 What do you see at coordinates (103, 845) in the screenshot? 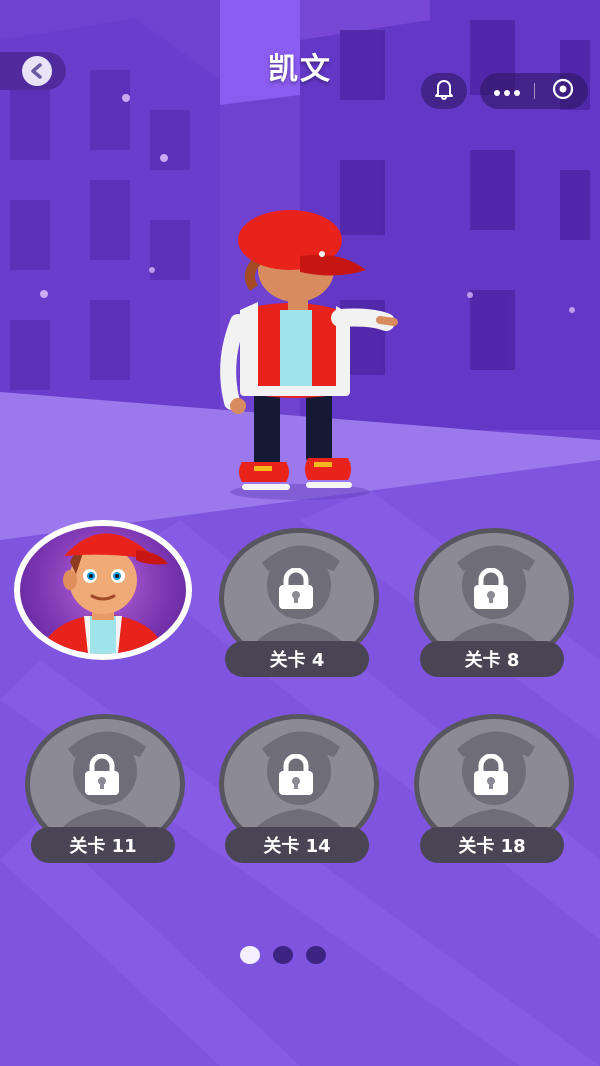
I see `level-requirement-label: 关卡 11` at bounding box center [103, 845].